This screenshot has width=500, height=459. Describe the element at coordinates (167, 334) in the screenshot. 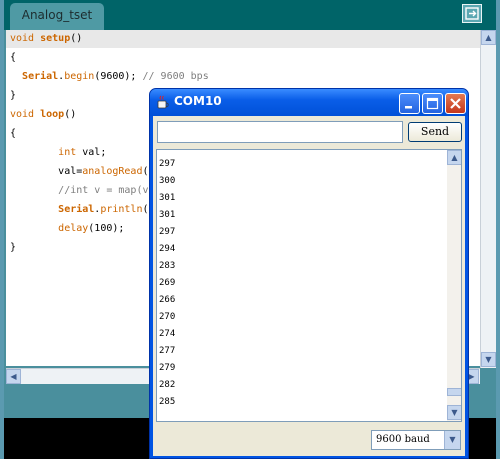

I see `serial-output-line: 274` at that location.